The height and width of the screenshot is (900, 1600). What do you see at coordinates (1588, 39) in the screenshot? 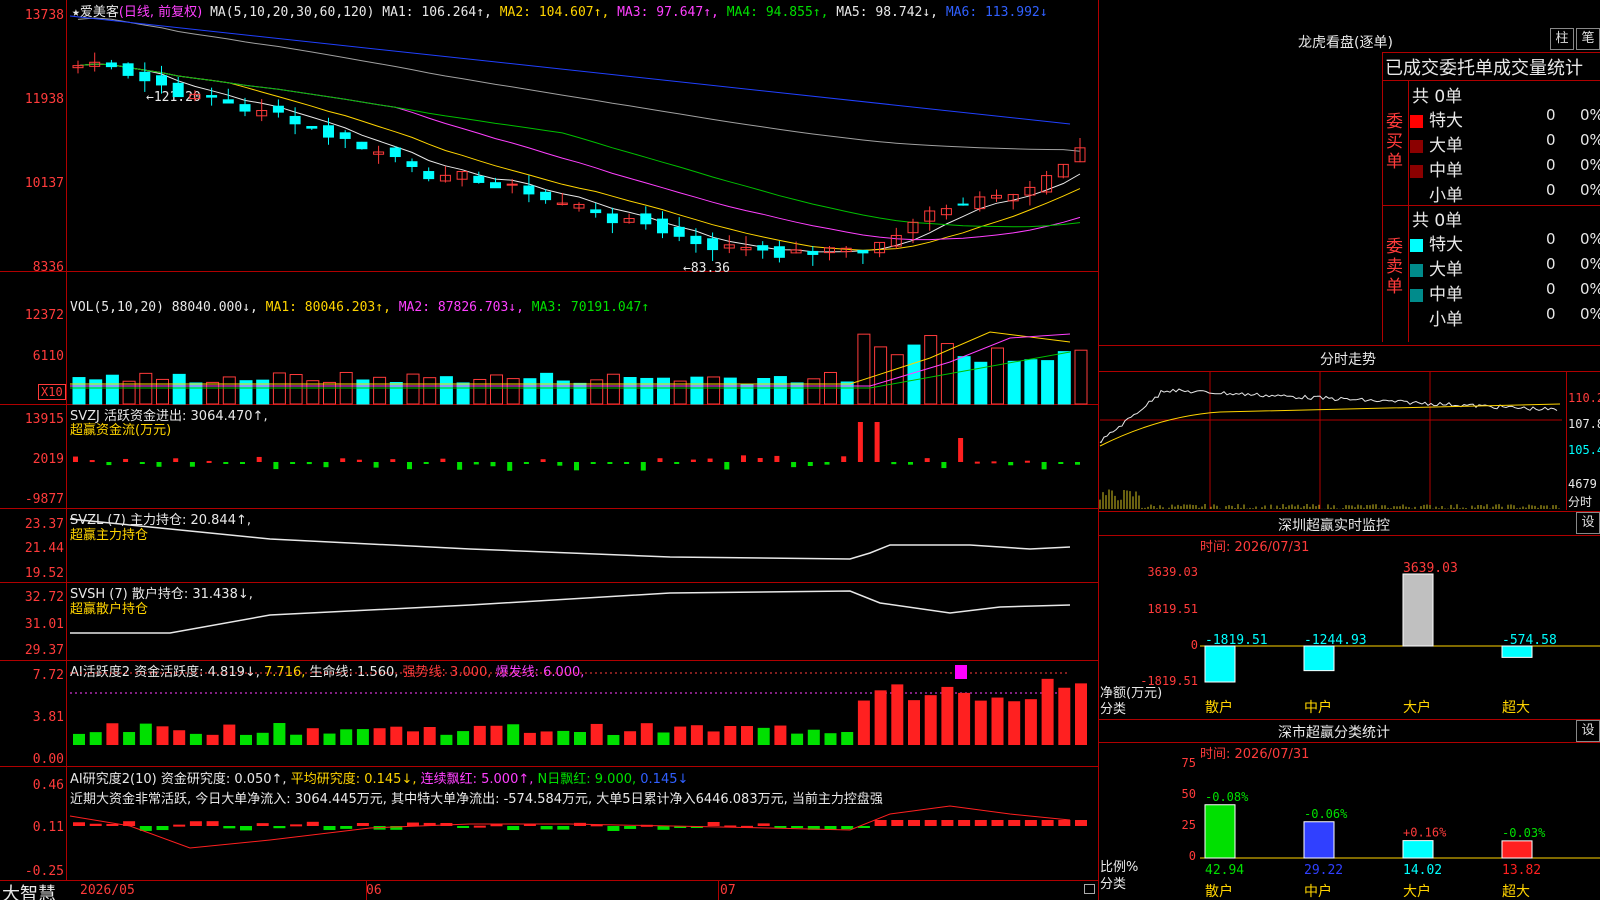
I see `pen-mode-button: 笔` at bounding box center [1588, 39].